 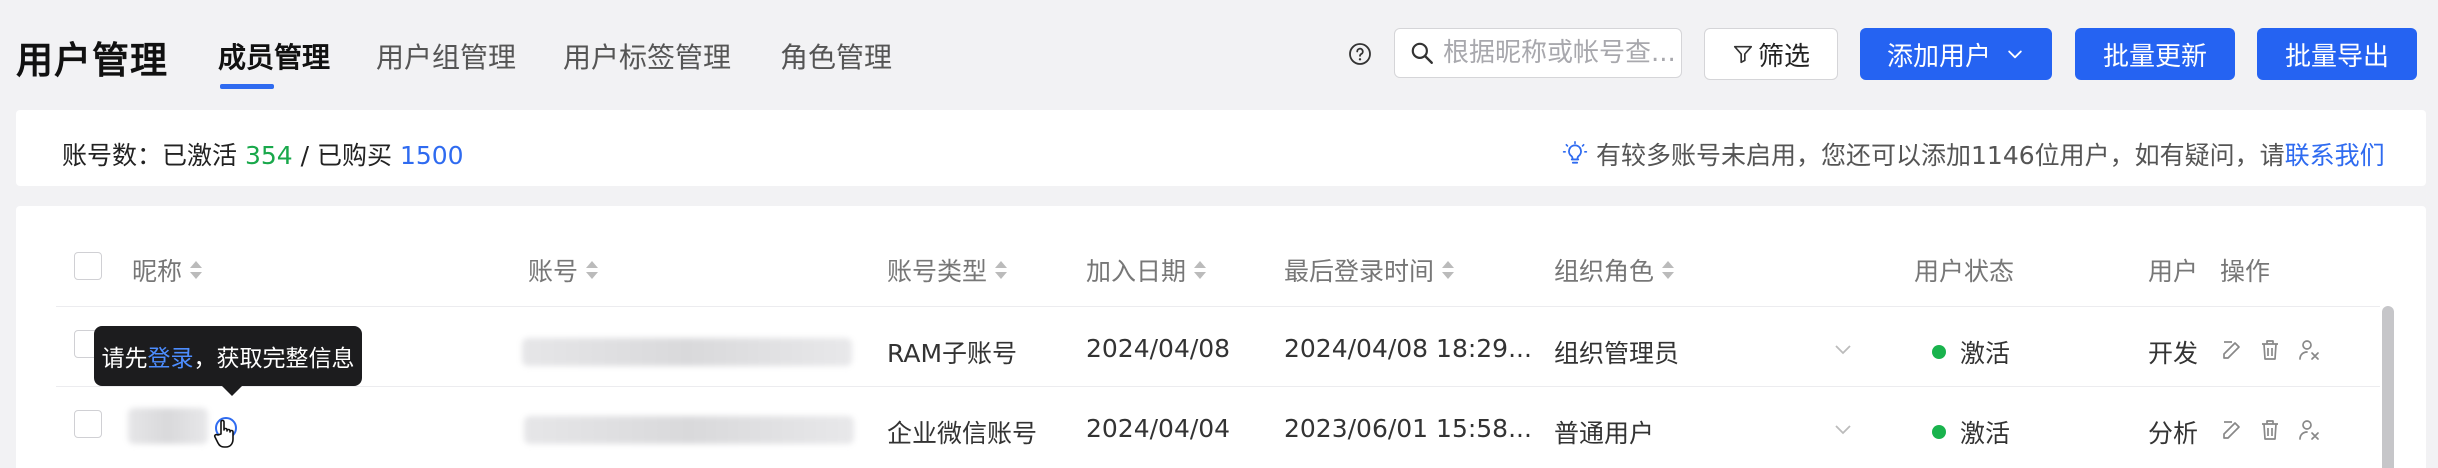 What do you see at coordinates (88, 424) in the screenshot?
I see `row-checkbox` at bounding box center [88, 424].